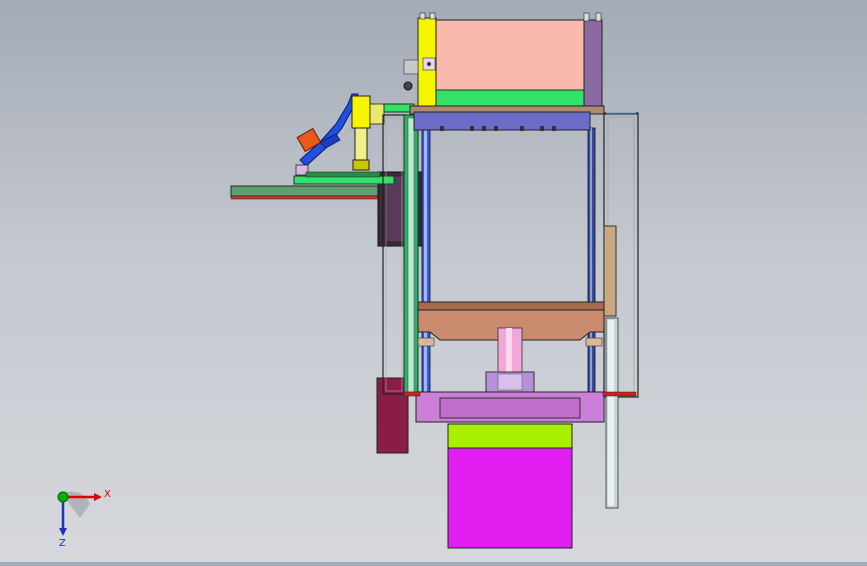 This screenshot has height=566, width=867. I want to click on left-feed-table, so click(312, 192).